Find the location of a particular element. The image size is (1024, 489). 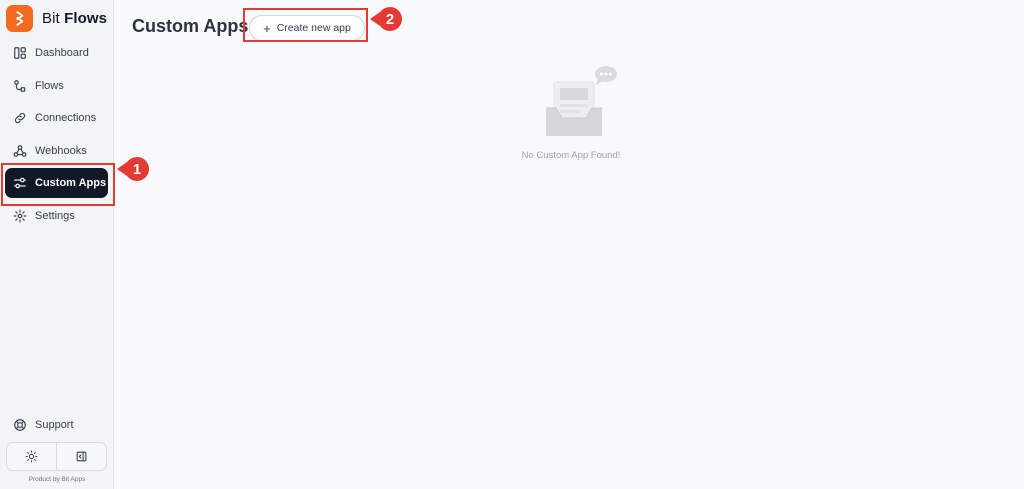

link-icon is located at coordinates (20, 118).